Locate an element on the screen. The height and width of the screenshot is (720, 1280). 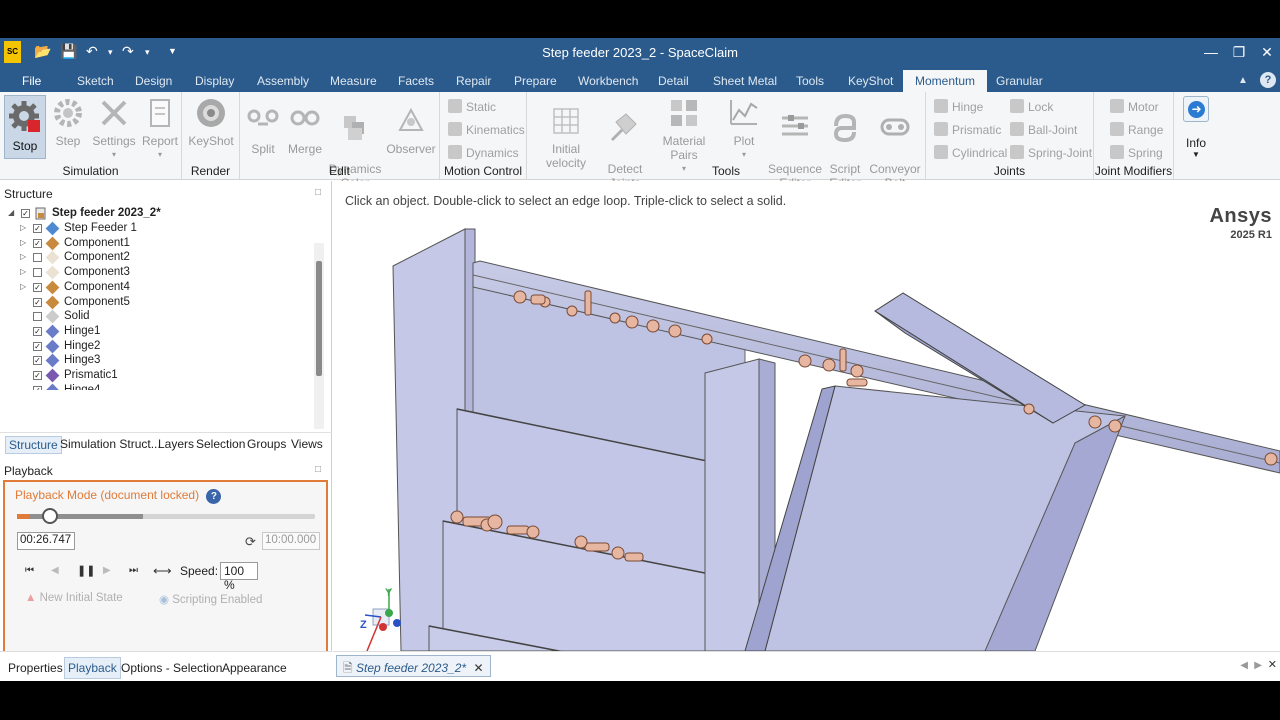
tab-groups: Groups is located at coordinates (266, 444).